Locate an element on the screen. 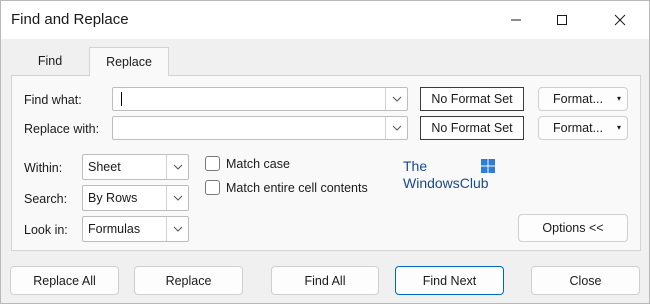 The image size is (650, 304). replace-all-button: Replace All is located at coordinates (64, 280).